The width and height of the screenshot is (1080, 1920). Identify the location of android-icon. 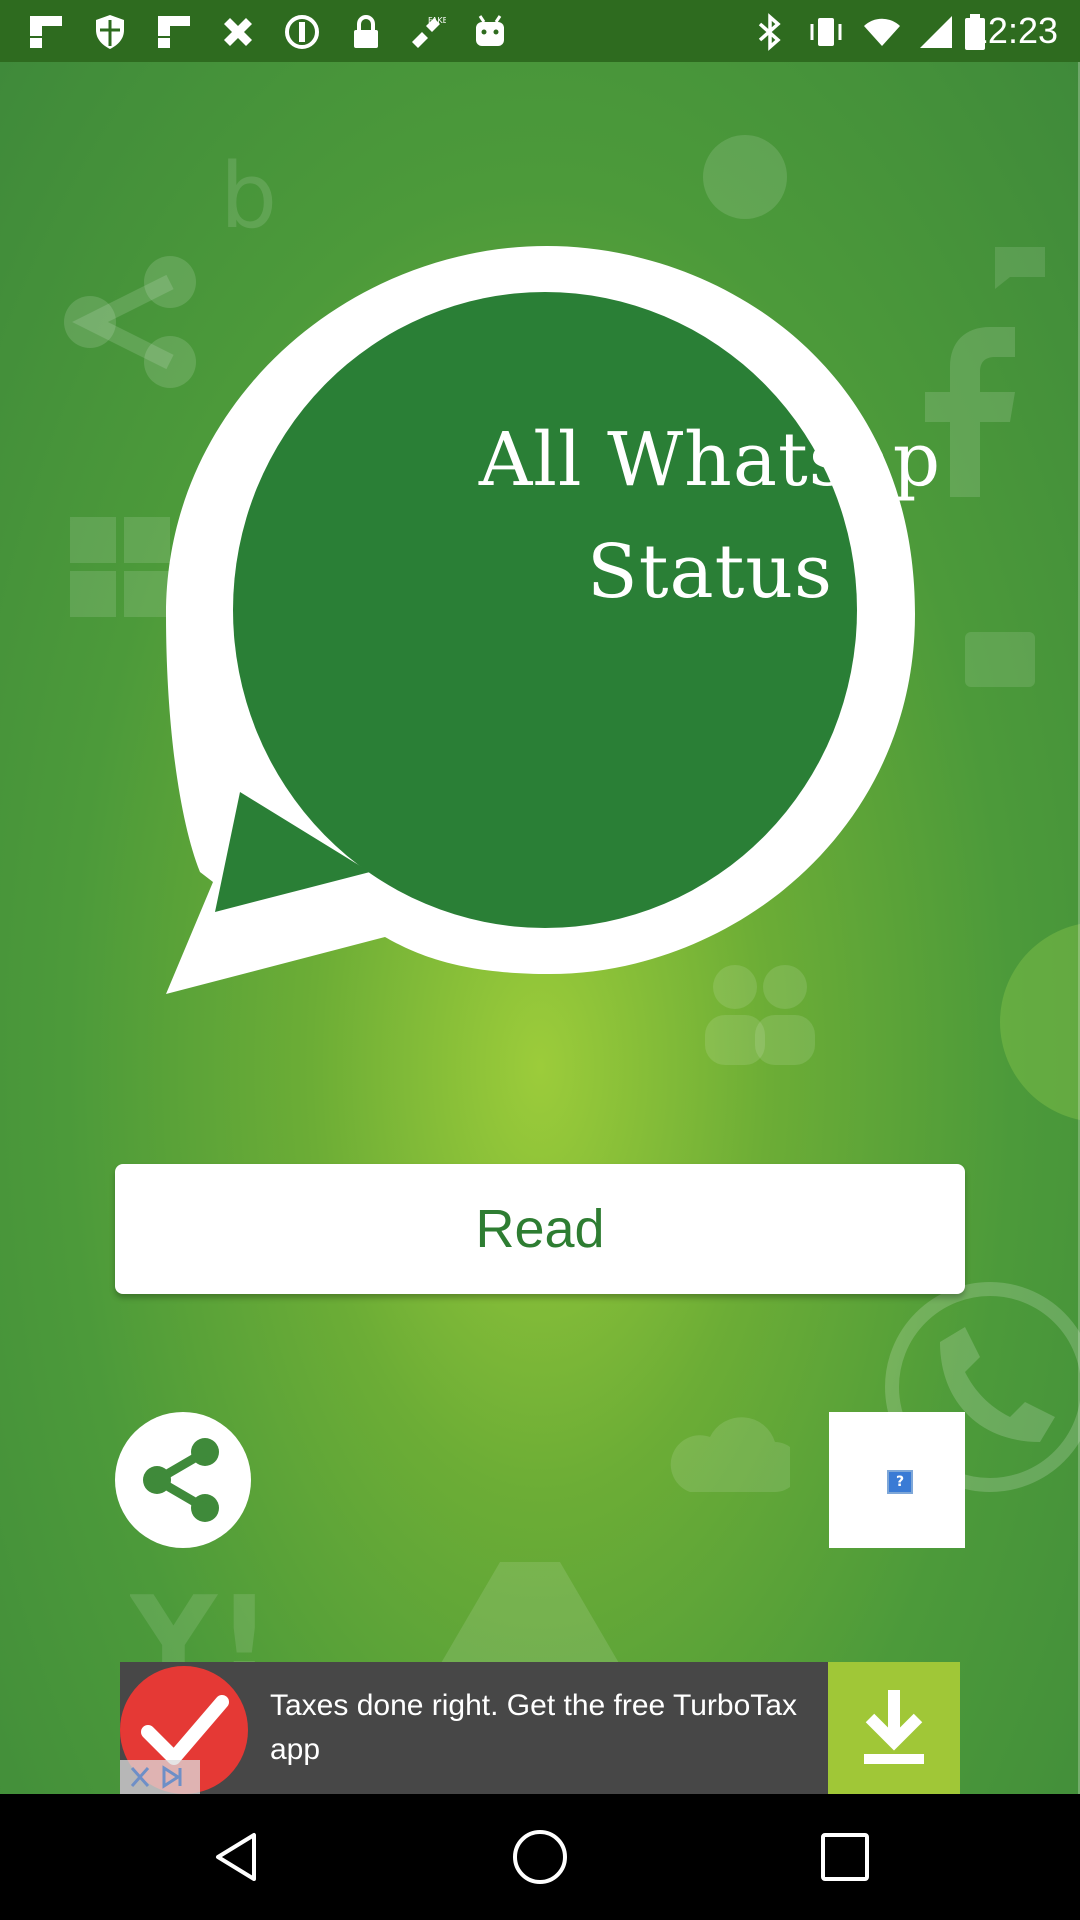
(490, 30).